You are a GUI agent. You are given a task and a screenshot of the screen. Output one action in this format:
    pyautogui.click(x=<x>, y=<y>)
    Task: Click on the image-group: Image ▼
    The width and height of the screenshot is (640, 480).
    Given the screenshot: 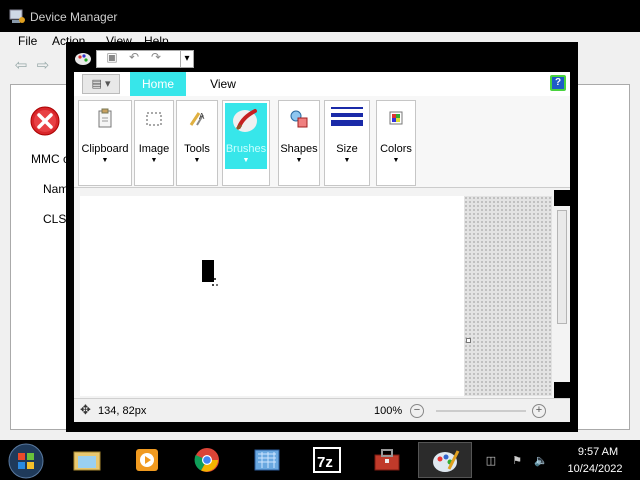 What is the action you would take?
    pyautogui.click(x=154, y=143)
    